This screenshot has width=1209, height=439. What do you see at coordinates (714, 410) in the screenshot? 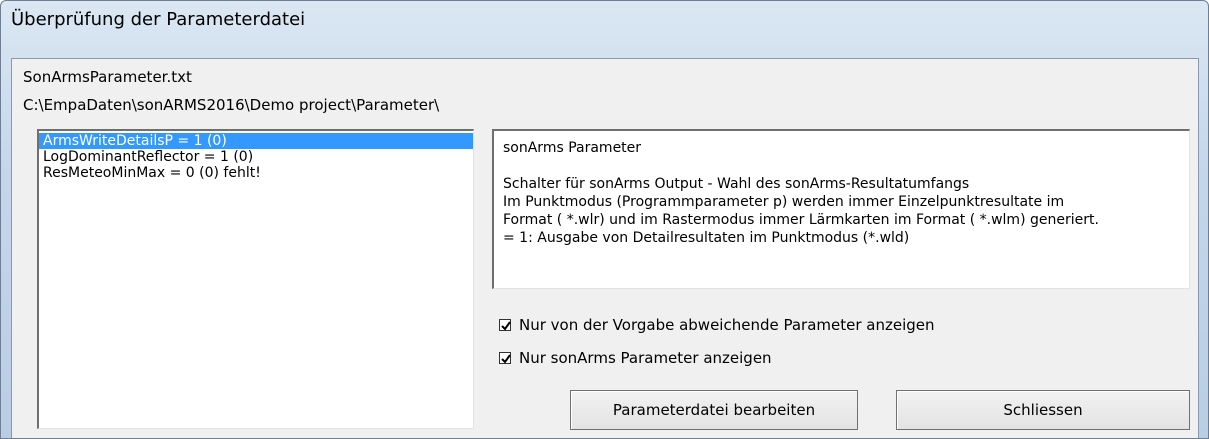
I see `edit-parameter-file-button: Parameterdatei bearbeiten` at bounding box center [714, 410].